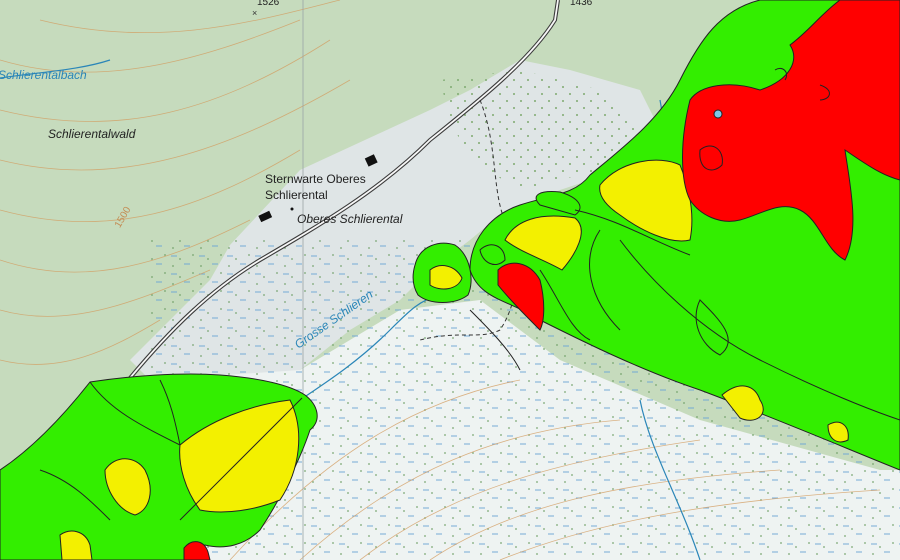 Image resolution: width=900 pixels, height=560 pixels. Describe the element at coordinates (581, 4) in the screenshot. I see `spot-height-1436: 1436` at that location.